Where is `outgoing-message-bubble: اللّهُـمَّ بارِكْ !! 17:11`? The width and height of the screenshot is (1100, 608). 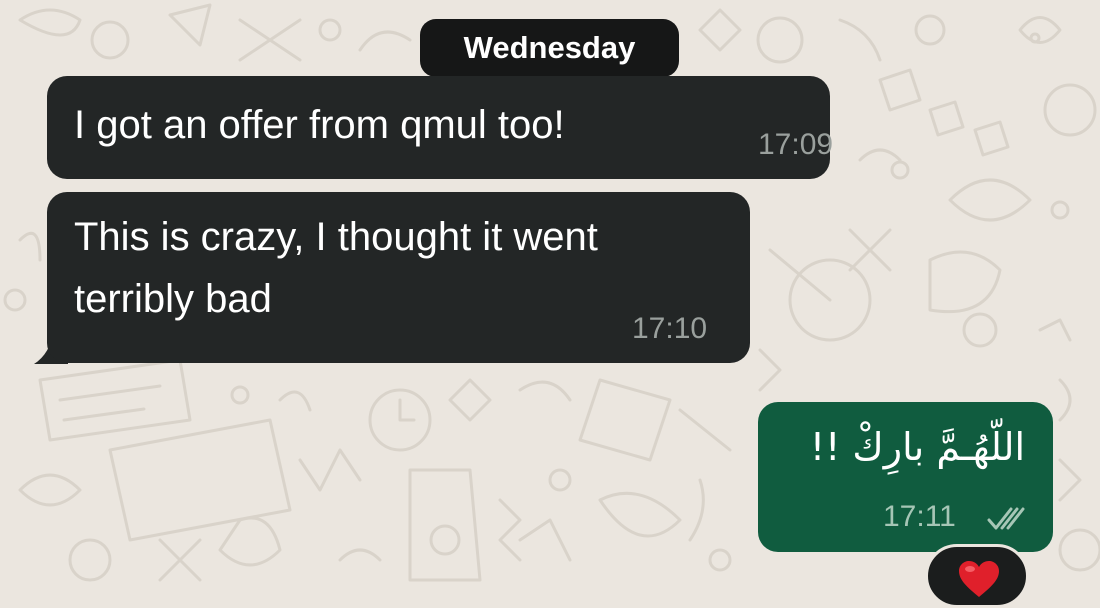
outgoing-message-bubble: اللّهُـمَّ بارِكْ !! 17:11 is located at coordinates (905, 477).